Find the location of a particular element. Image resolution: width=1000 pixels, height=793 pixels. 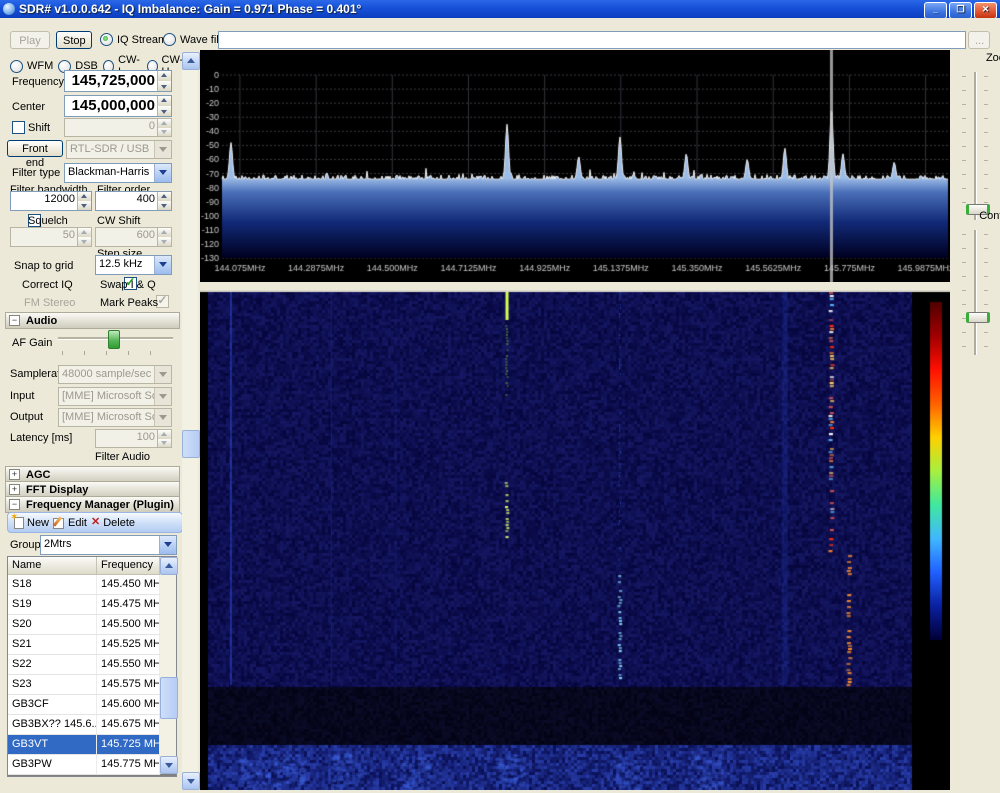

delete-button: ✕ Delete is located at coordinates (113, 523).